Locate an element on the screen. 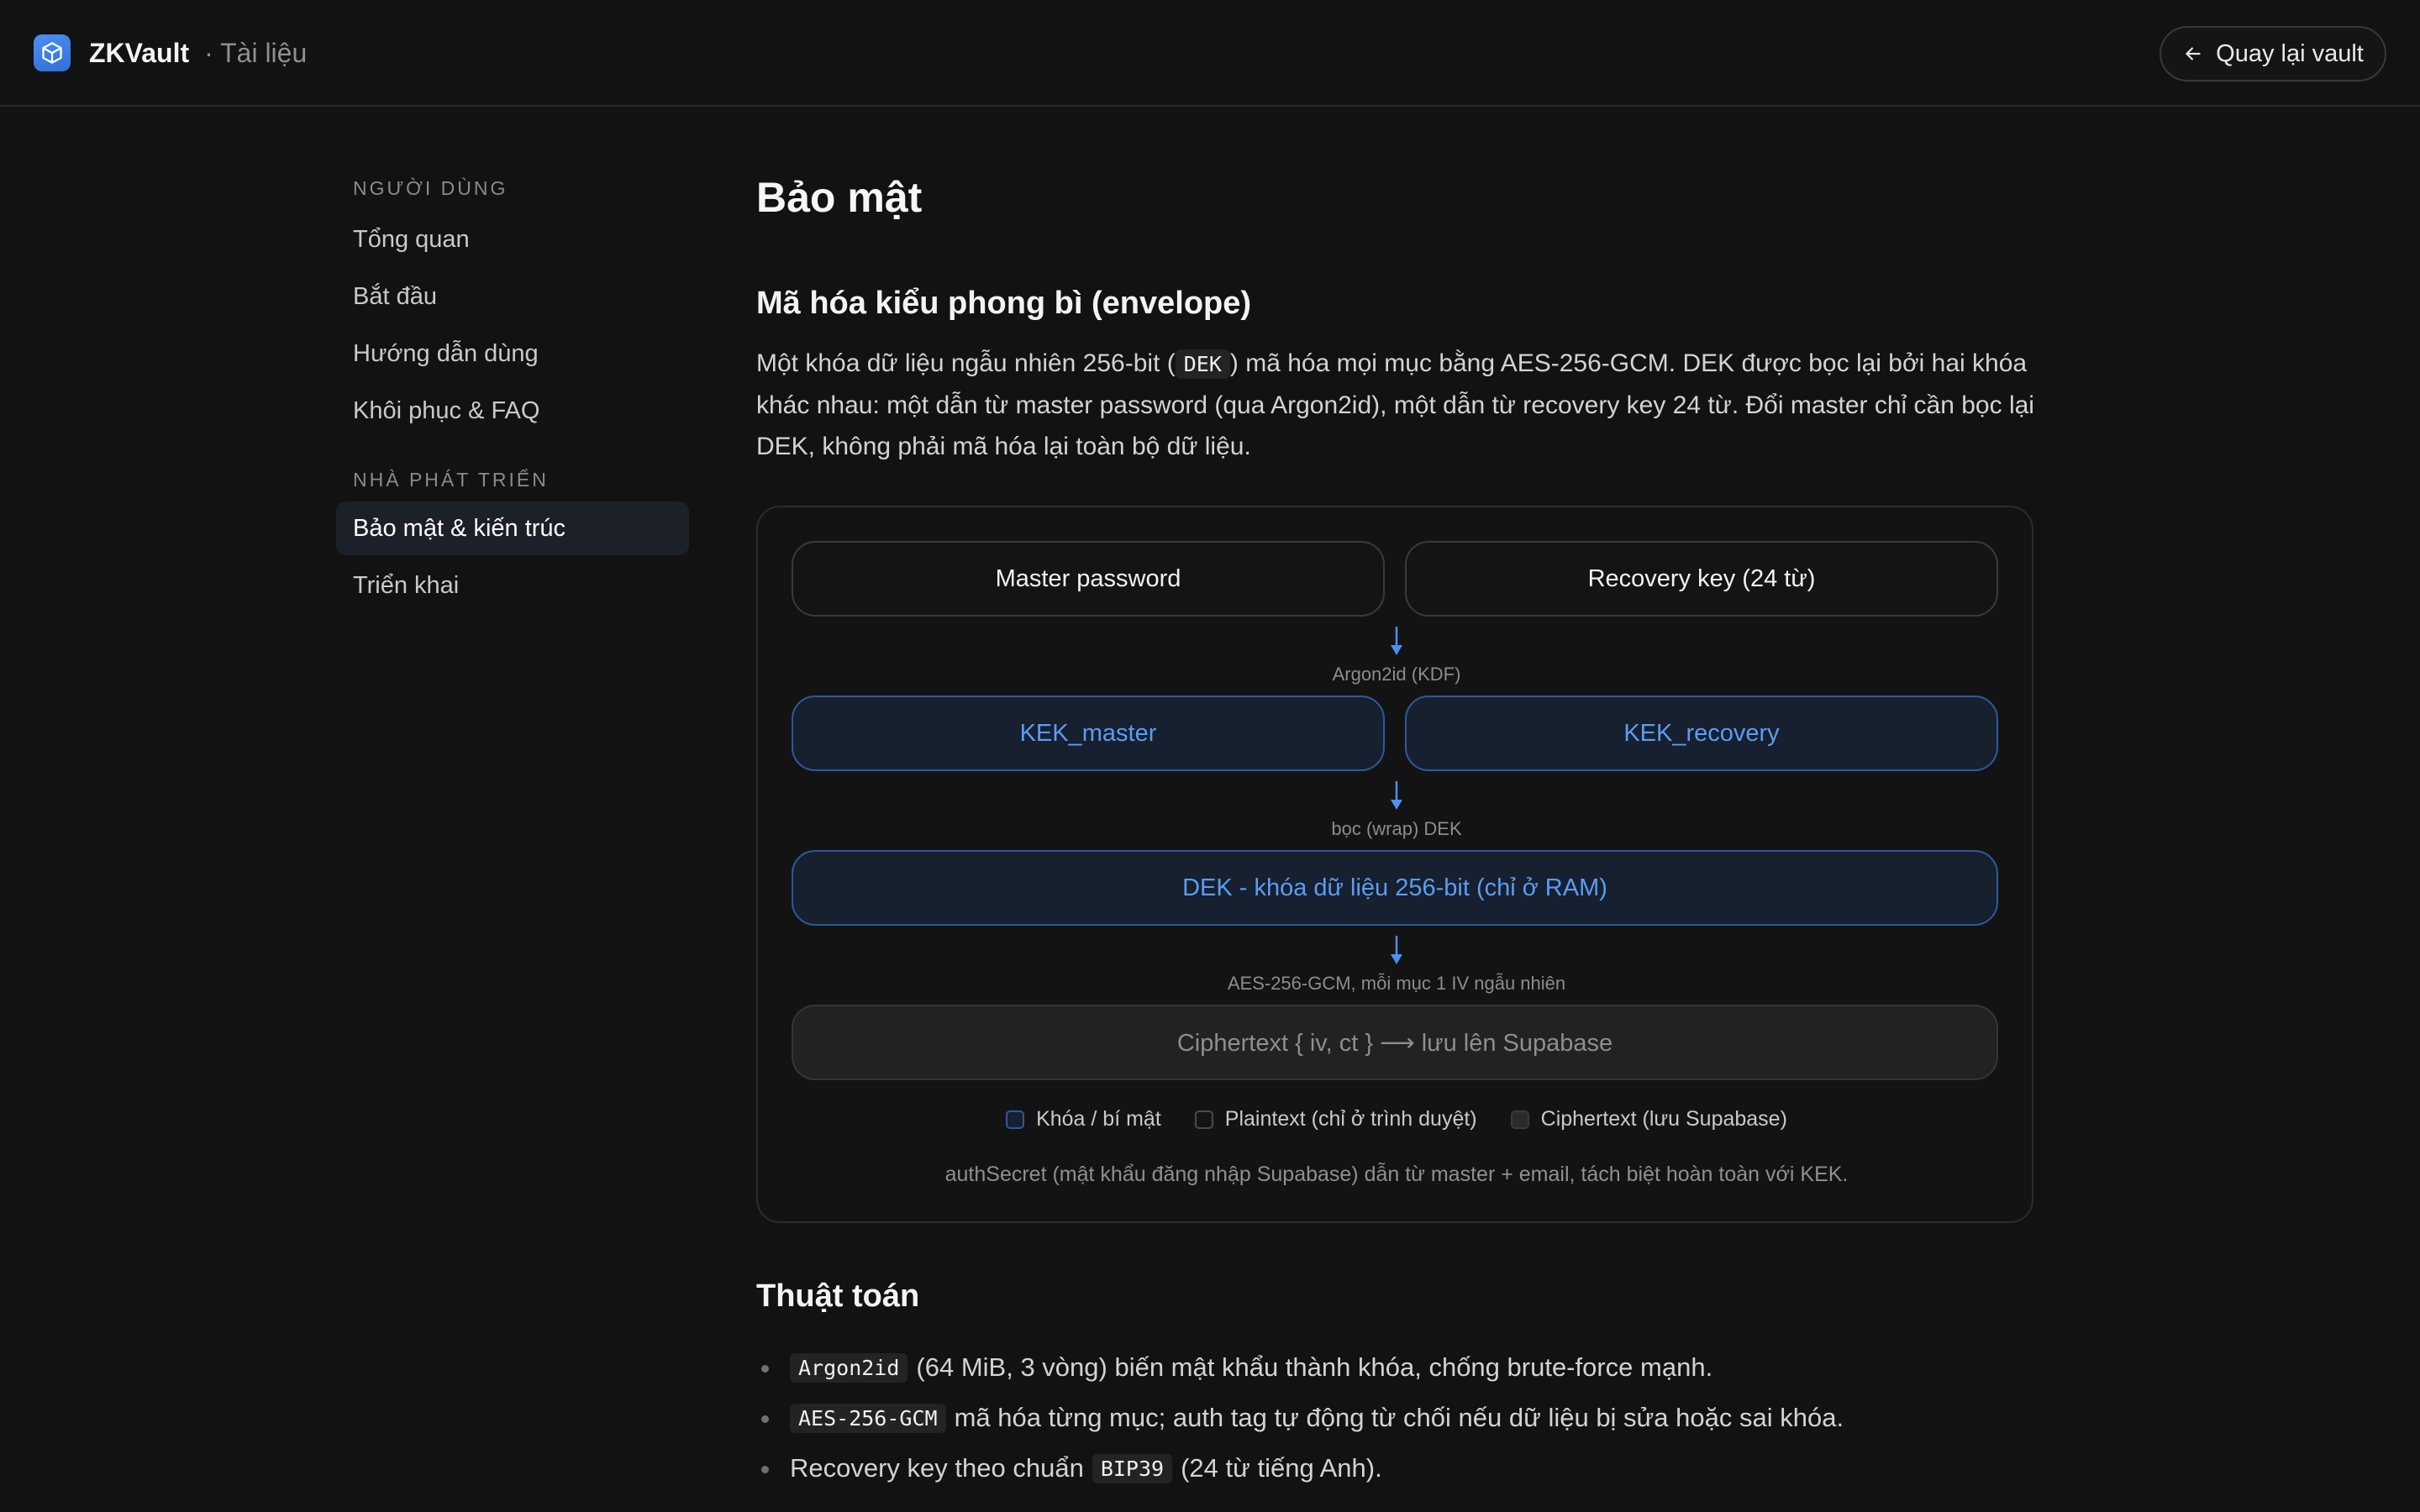  page-title: Bảo mật is located at coordinates (840, 197).